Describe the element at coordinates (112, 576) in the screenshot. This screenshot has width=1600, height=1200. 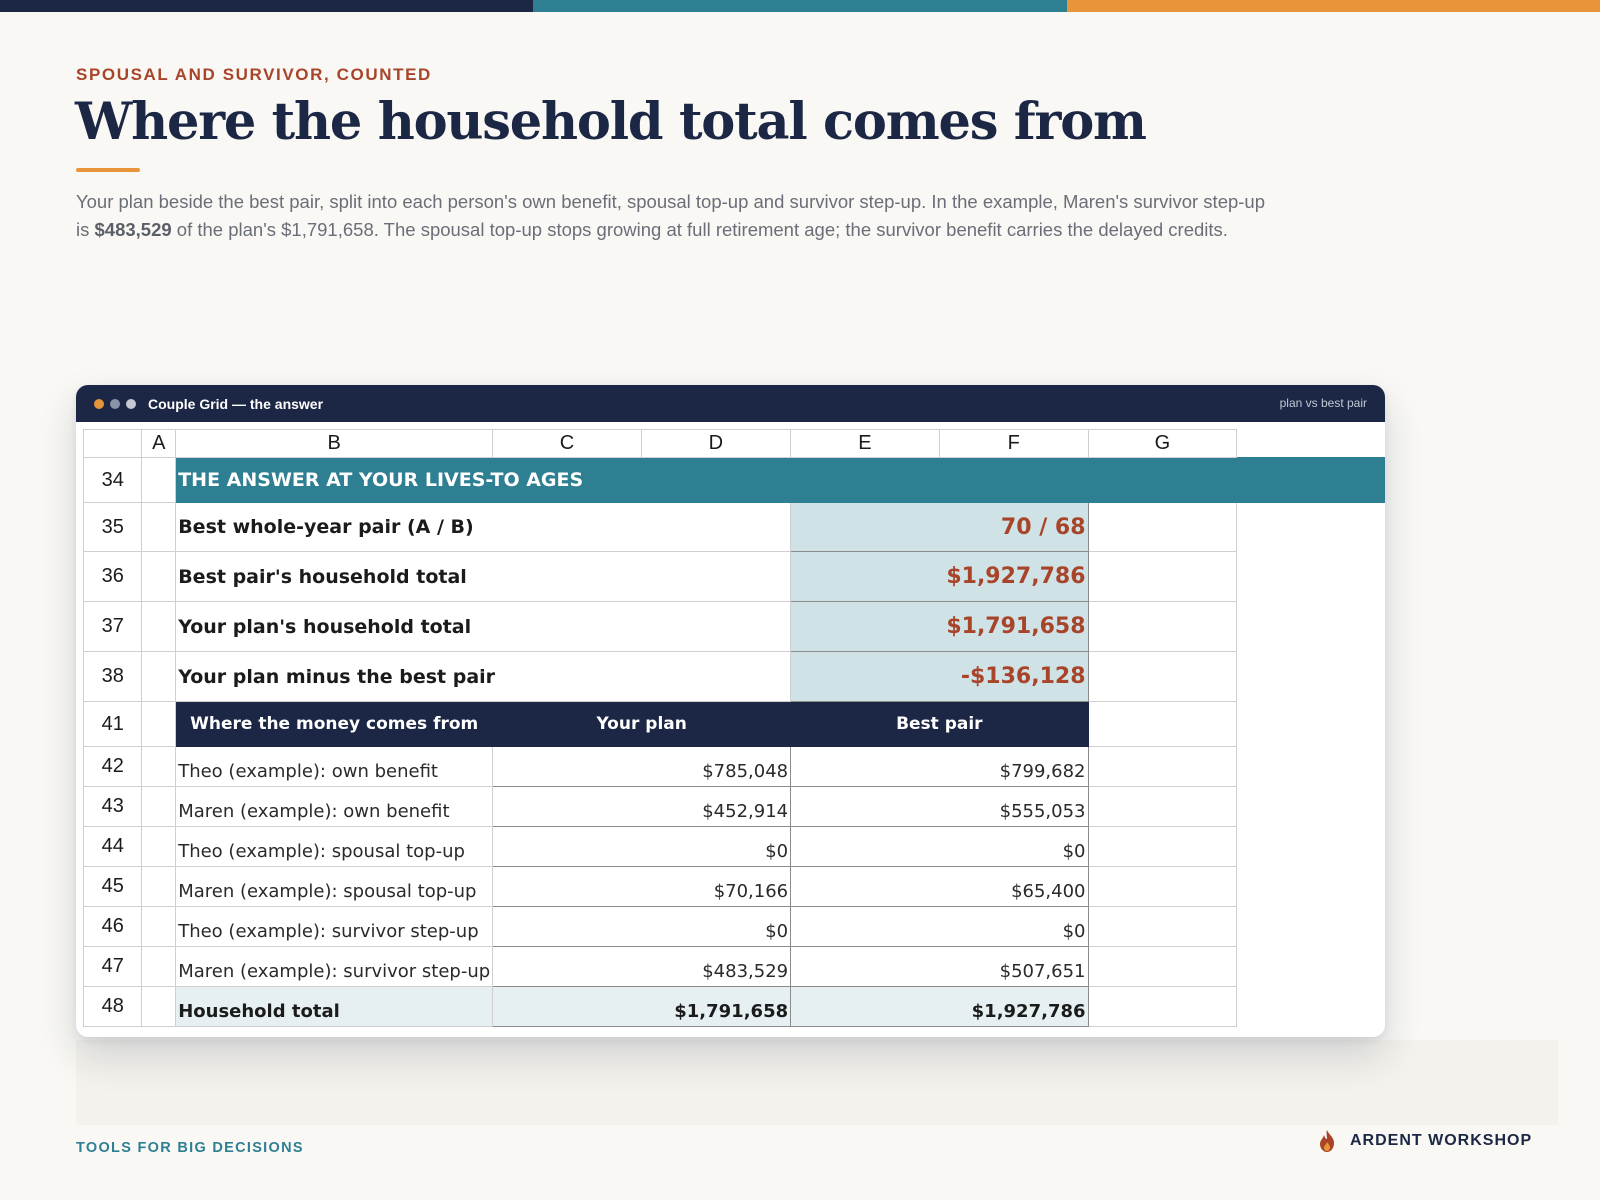
I see `row-header: 36` at that location.